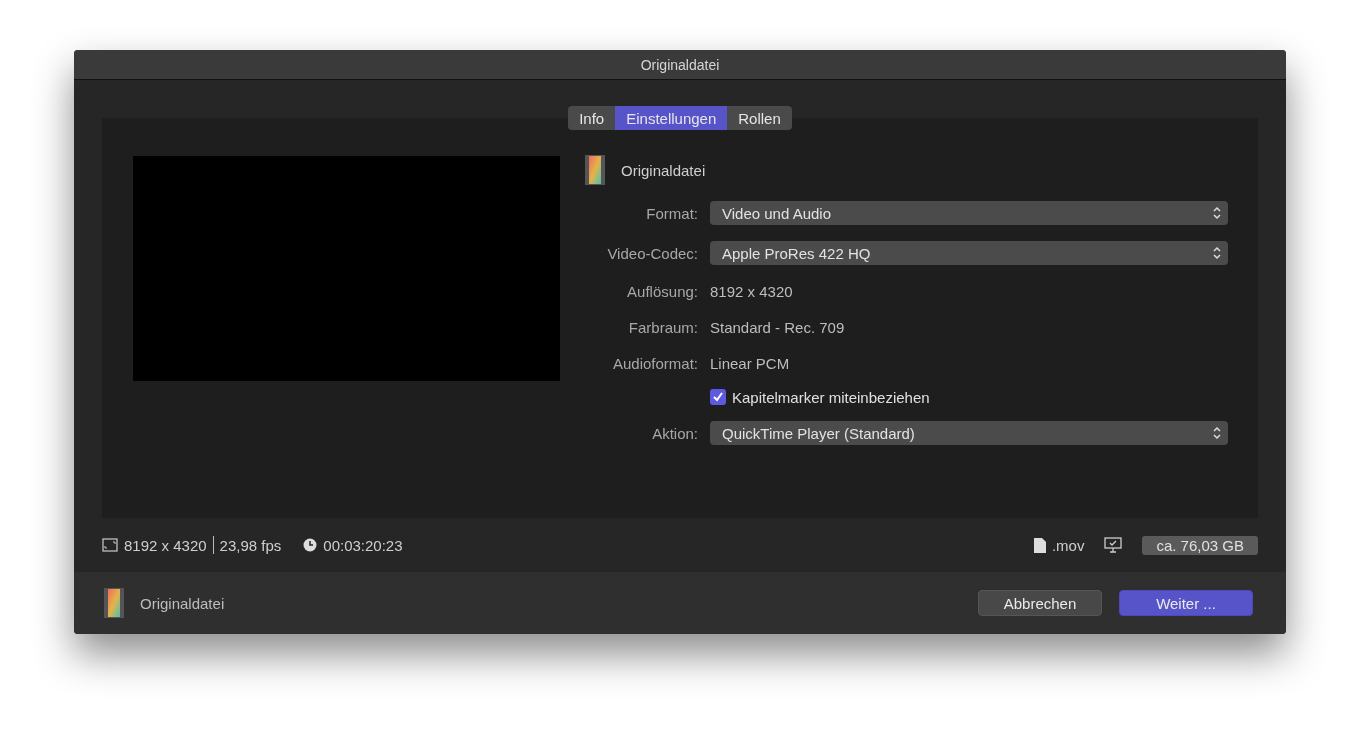 The image size is (1360, 732). Describe the element at coordinates (110, 545) in the screenshot. I see `frame-size-icon` at that location.